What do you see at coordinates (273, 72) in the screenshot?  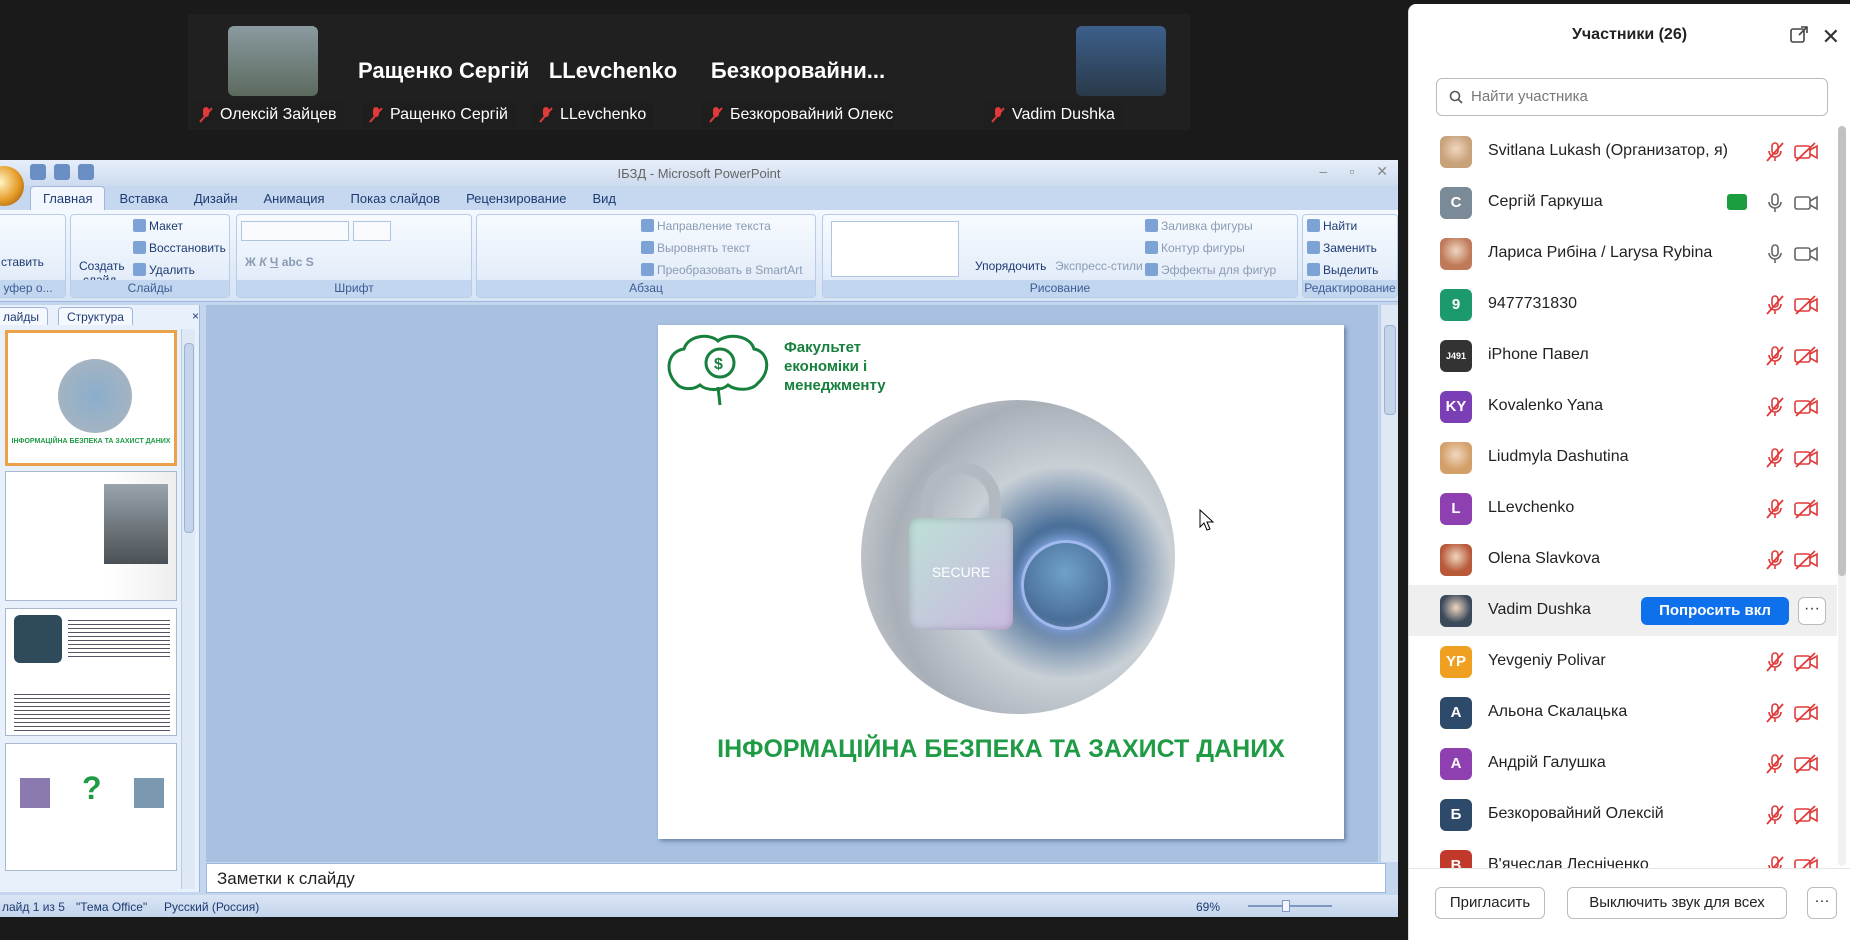 I see `video-tile: Олексій Зайцев` at bounding box center [273, 72].